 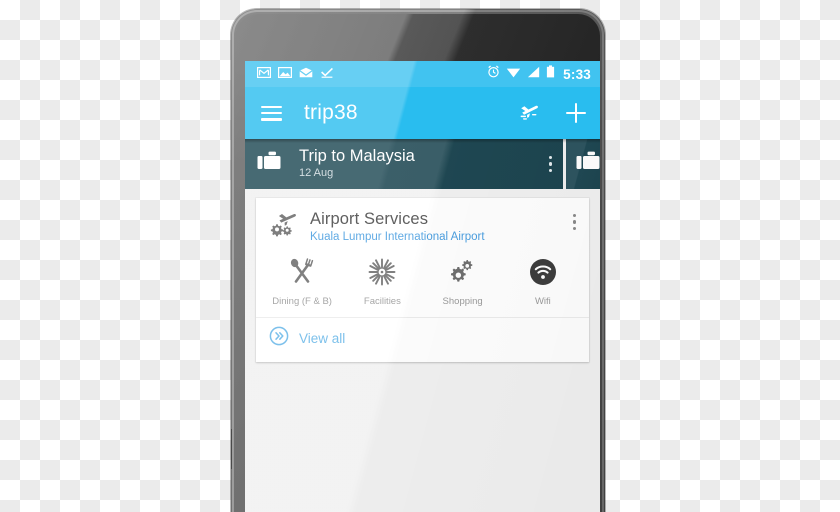 I want to click on status-bar-right-icons: 5:33, so click(x=539, y=74).